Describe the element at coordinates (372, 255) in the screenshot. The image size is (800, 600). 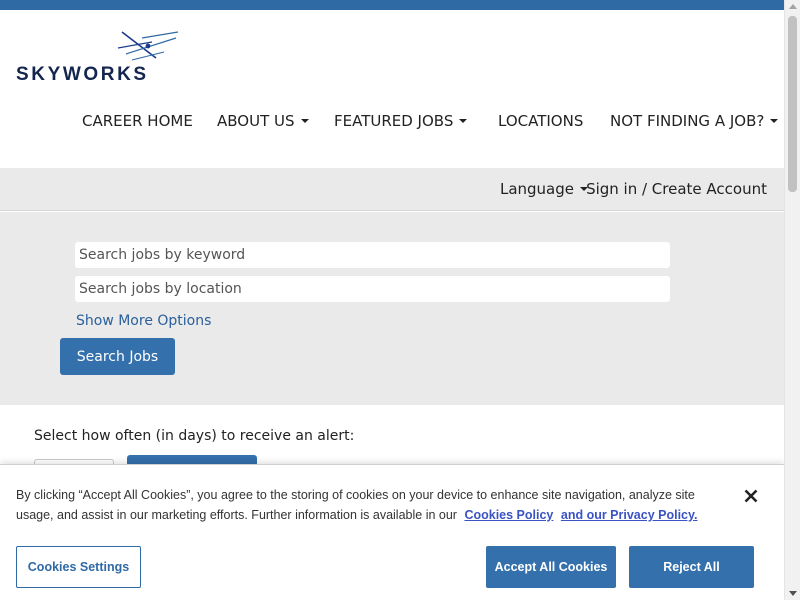
I see `keyword-search-input` at that location.